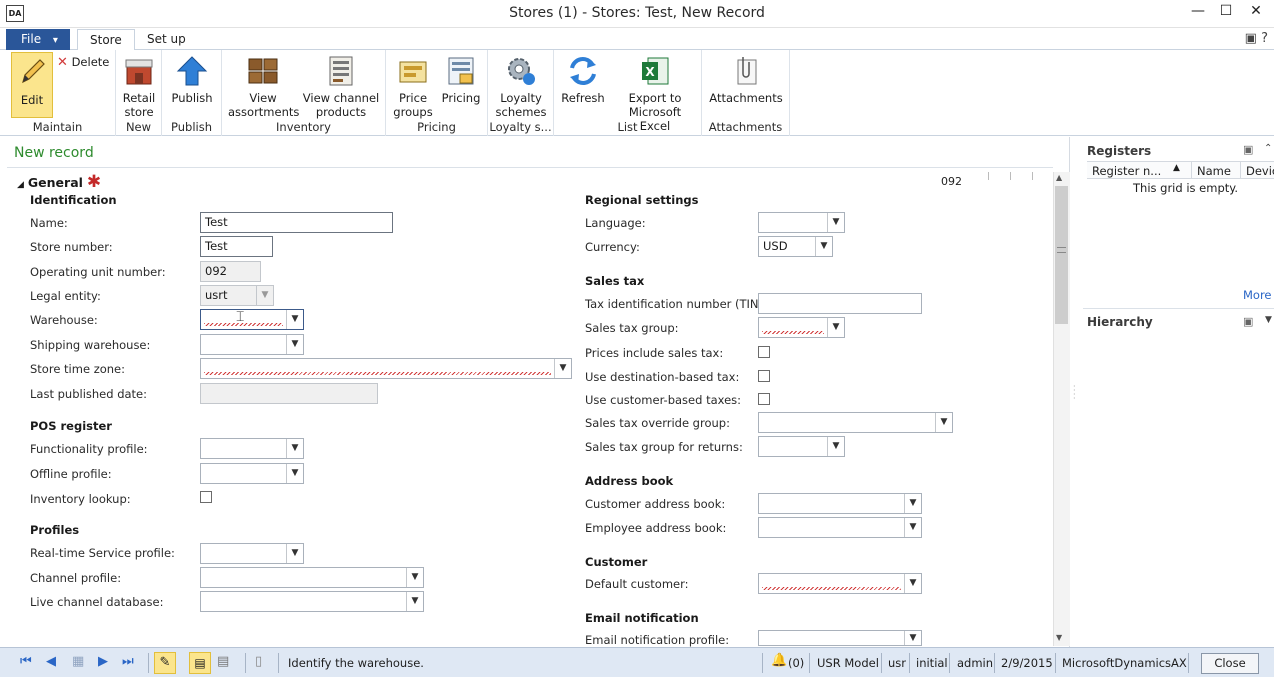 This screenshot has height=677, width=1274. Describe the element at coordinates (1226, 12) in the screenshot. I see `maximize-button: ☐` at that location.